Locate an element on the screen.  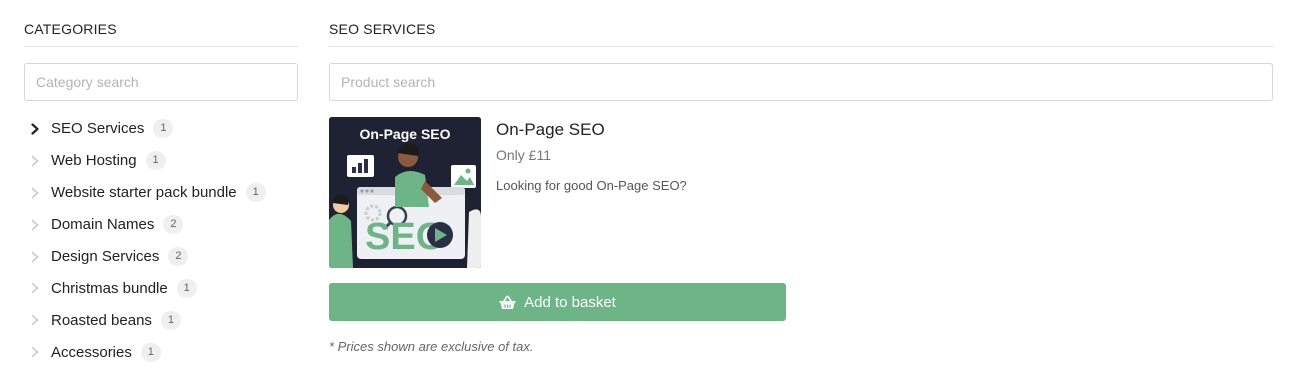
product-price: Only £11 is located at coordinates (591, 155).